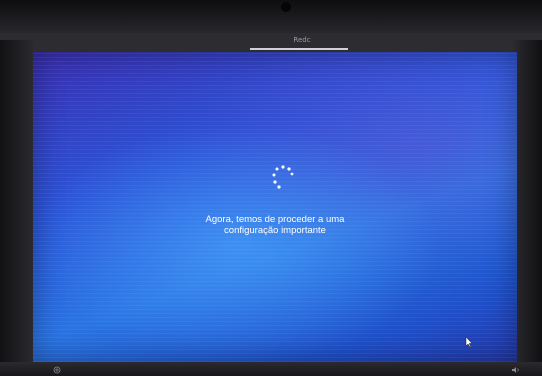 This screenshot has height=376, width=542. What do you see at coordinates (17, 208) in the screenshot?
I see `monitor-bezel-left` at bounding box center [17, 208].